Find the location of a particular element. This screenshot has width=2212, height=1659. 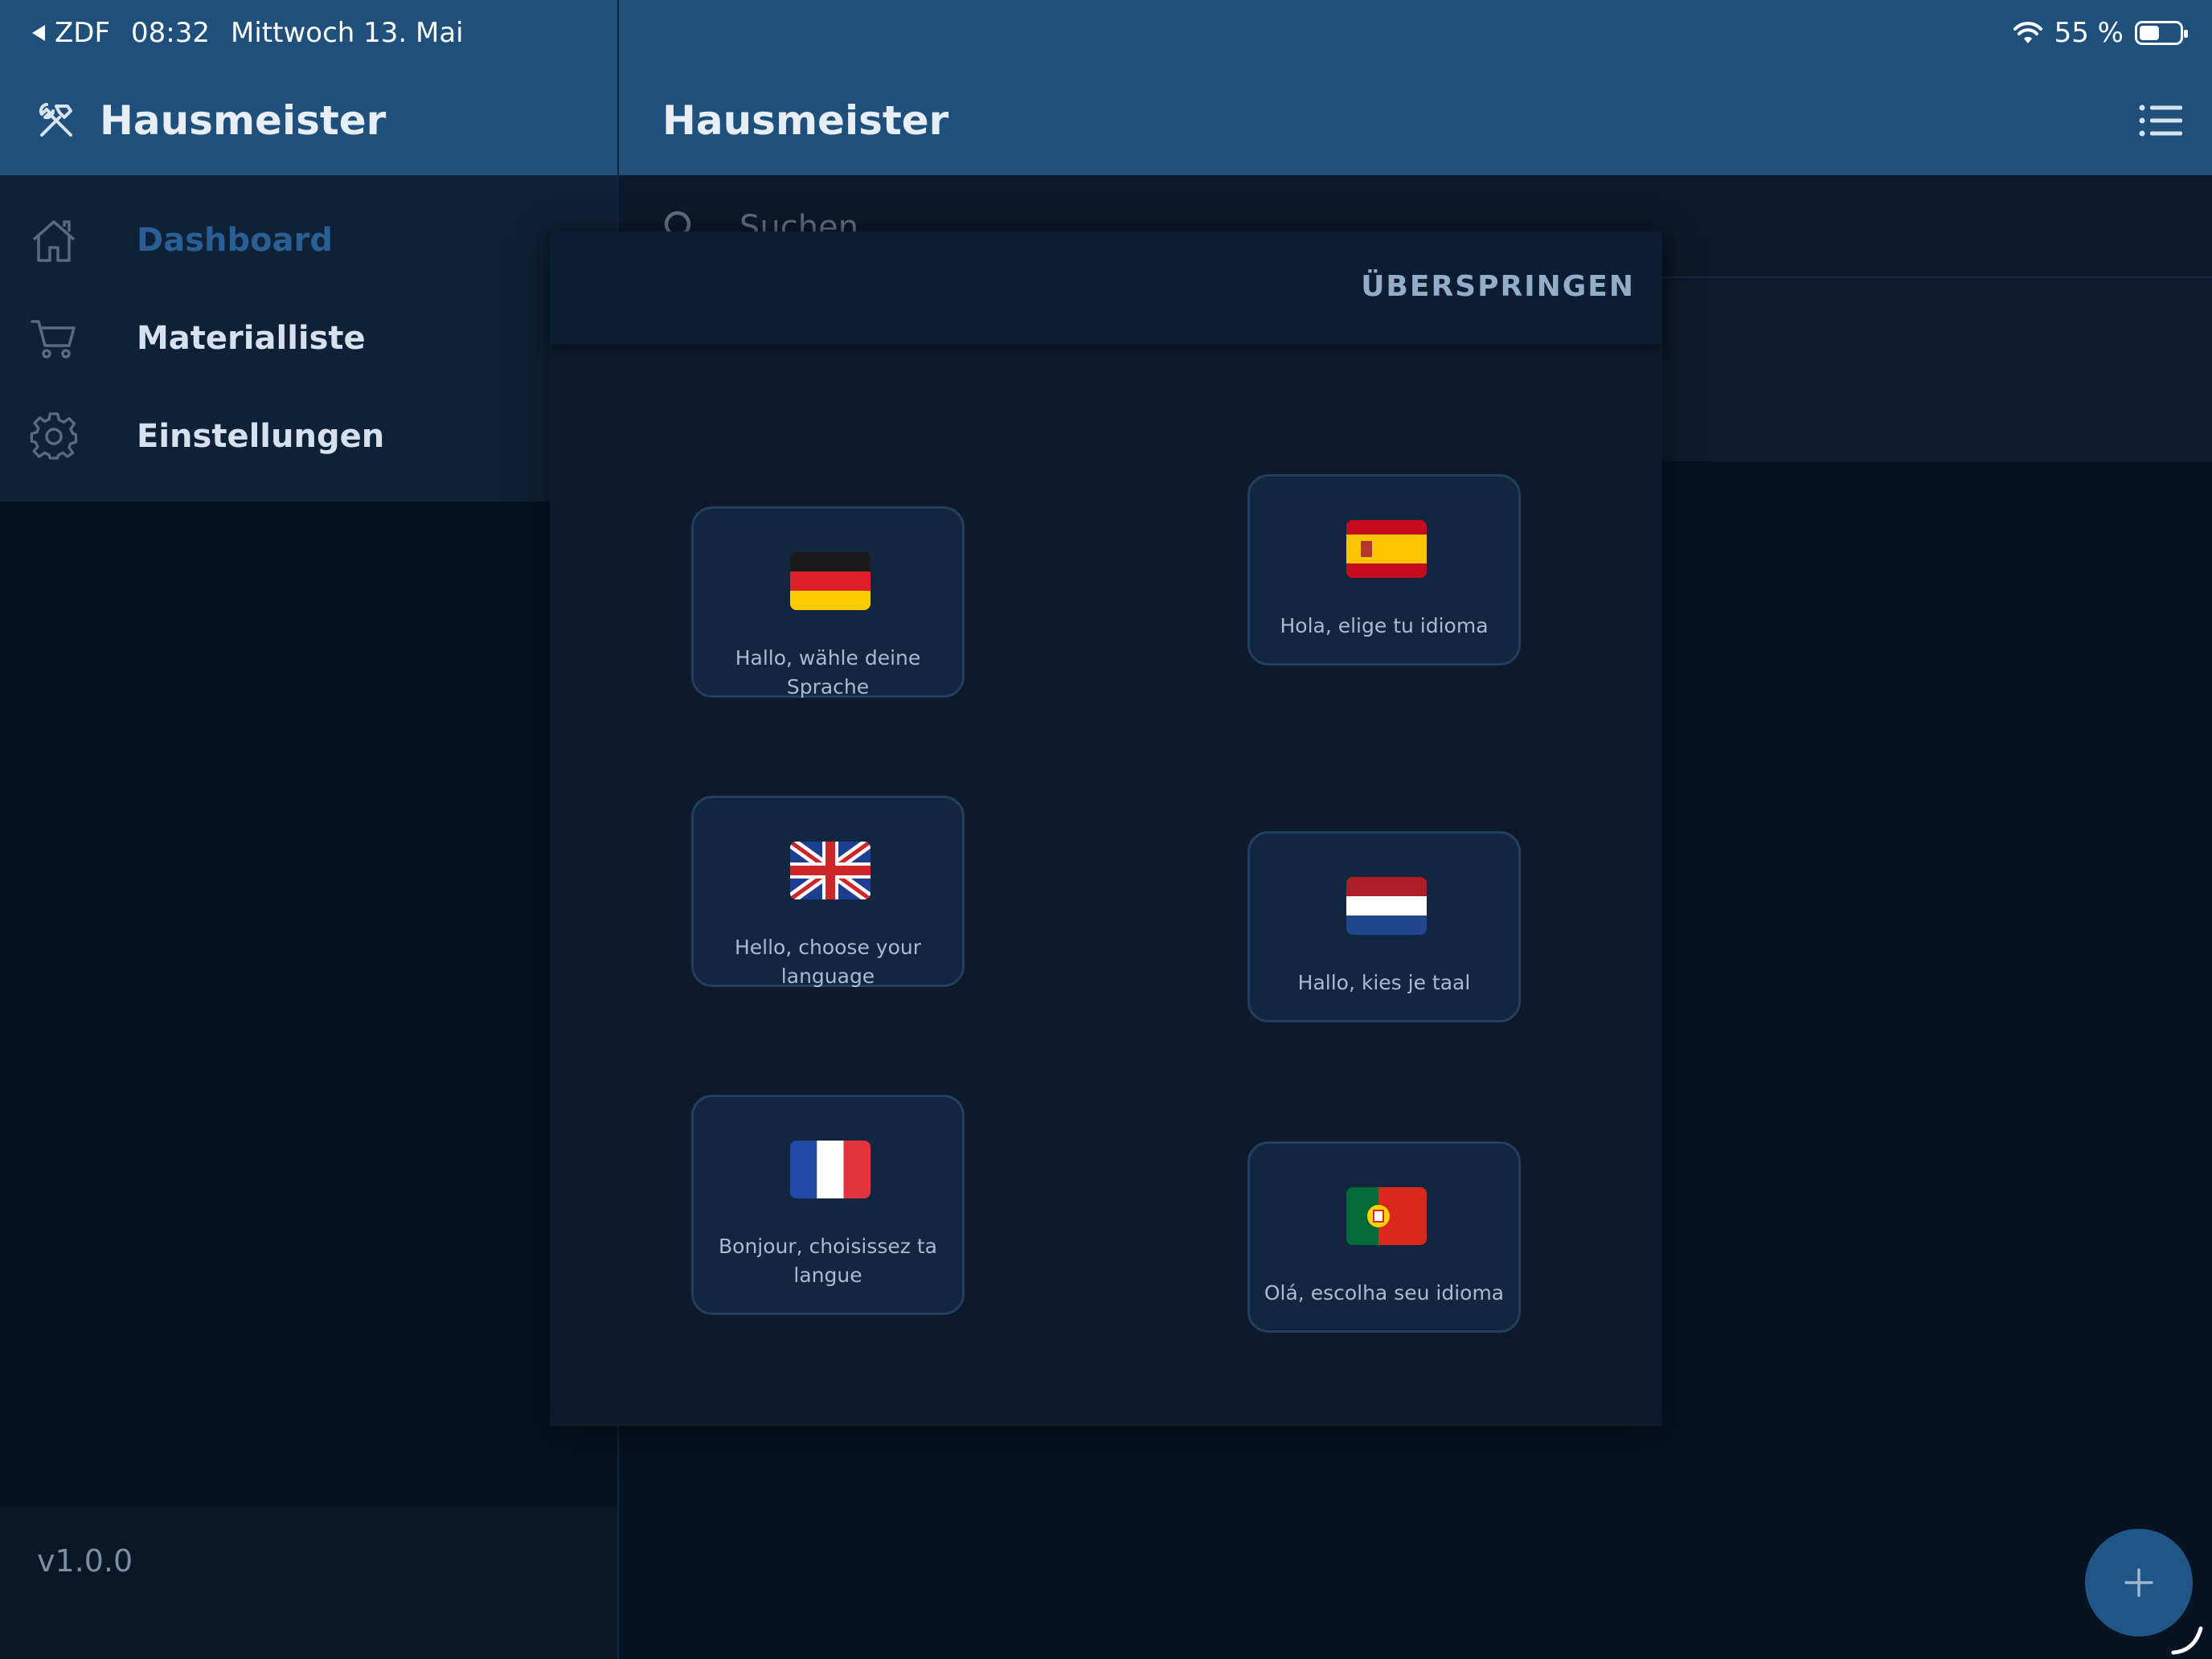

language-option-label: Hallo, wähle deine Sprache is located at coordinates (828, 672).